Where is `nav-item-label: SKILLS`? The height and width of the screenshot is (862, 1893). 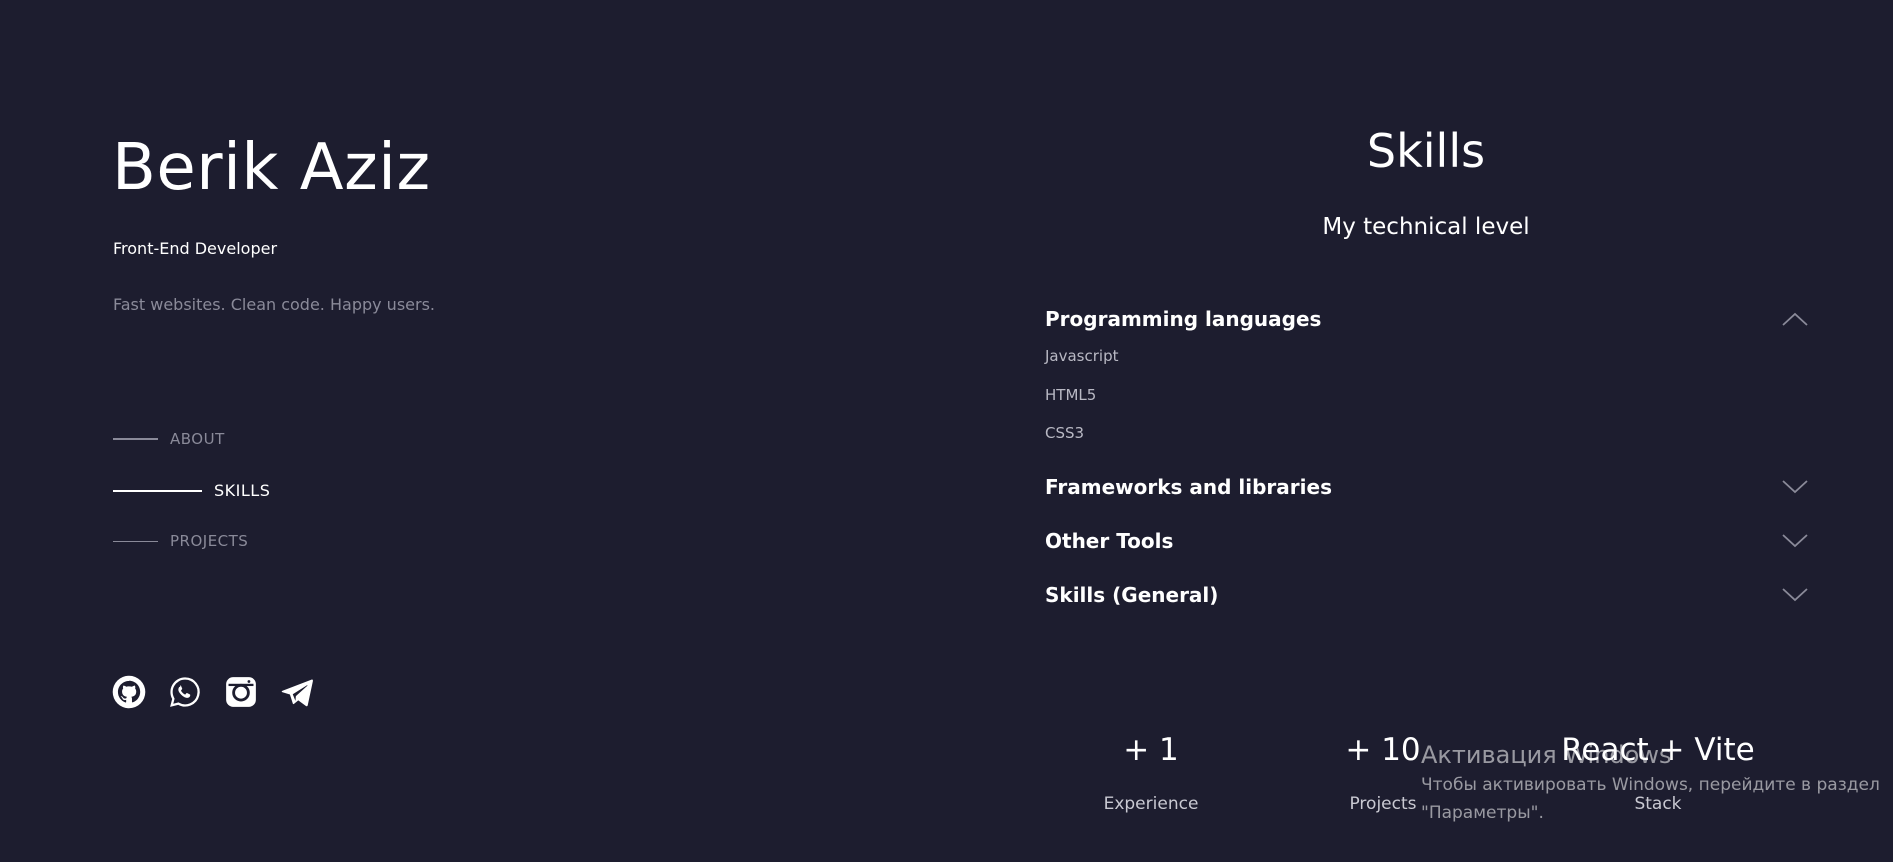 nav-item-label: SKILLS is located at coordinates (242, 490).